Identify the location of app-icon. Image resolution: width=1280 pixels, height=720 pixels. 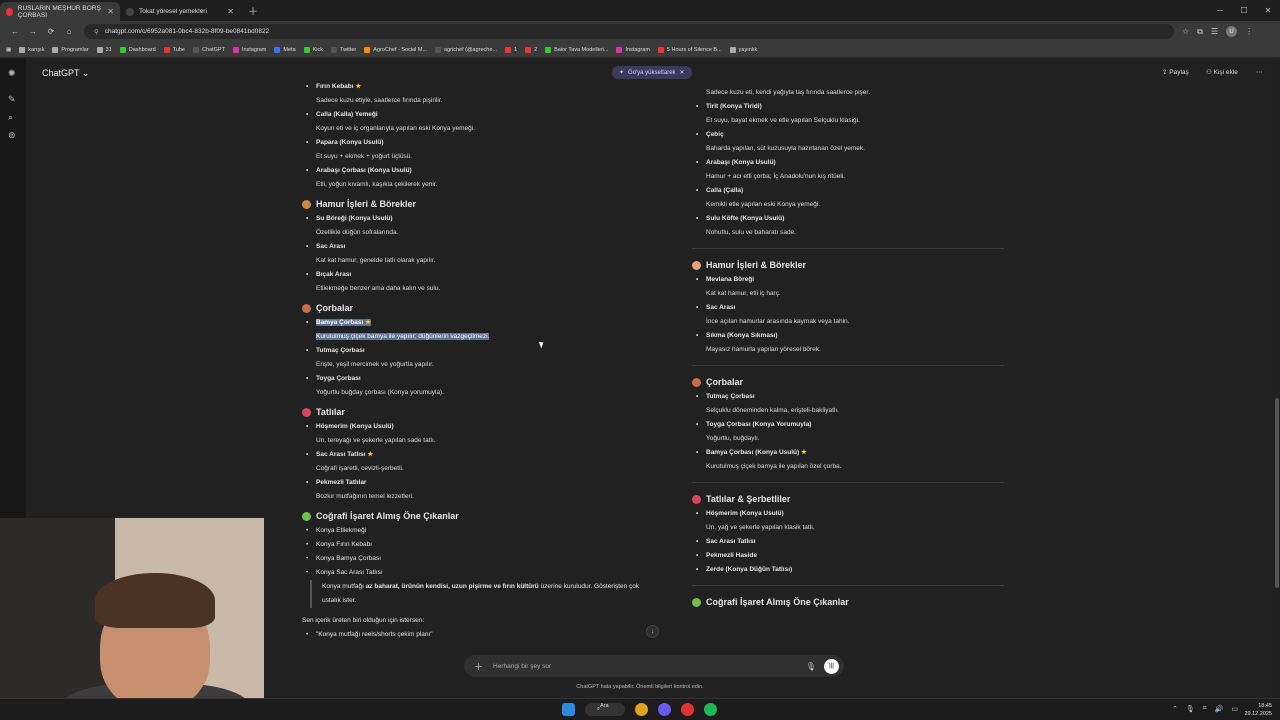
(687, 709).